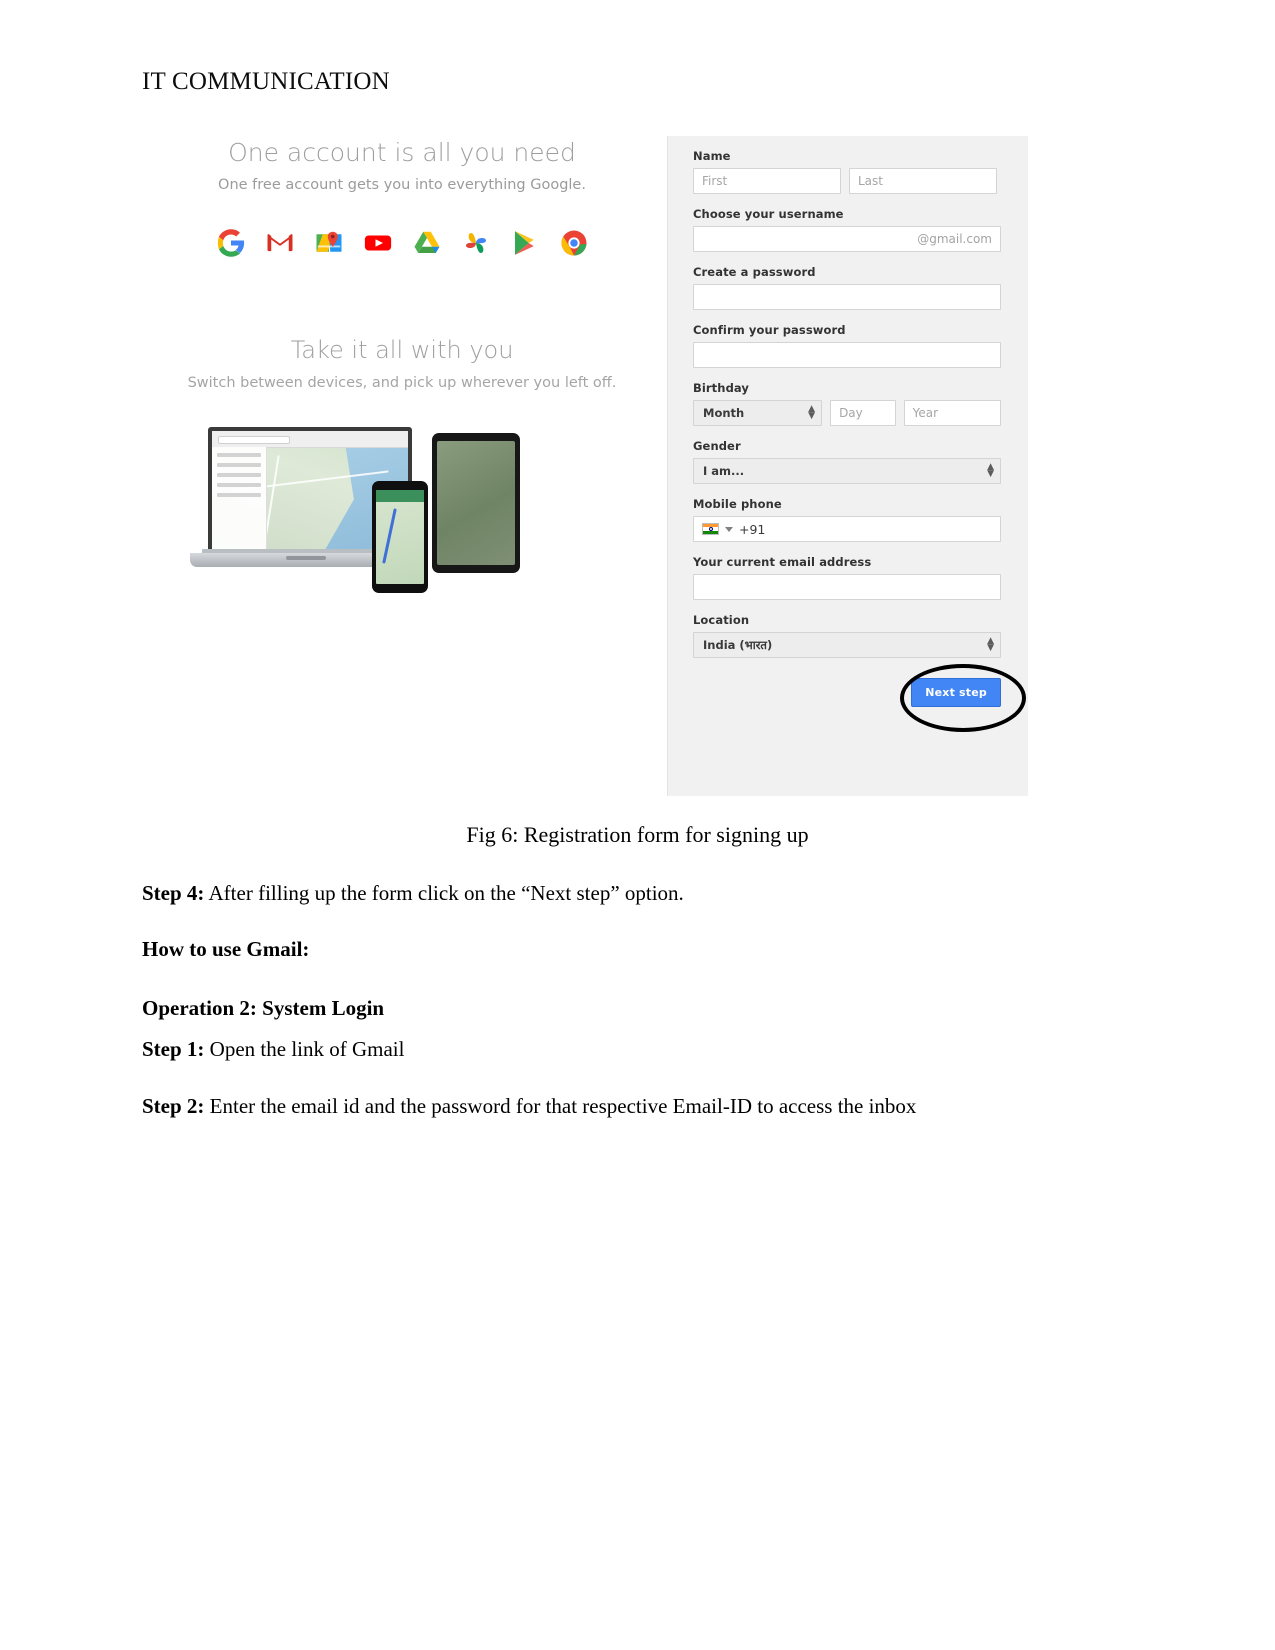 This screenshot has width=1275, height=1650. What do you see at coordinates (954, 239) in the screenshot?
I see `username-domain-suffix: @gmail.com` at bounding box center [954, 239].